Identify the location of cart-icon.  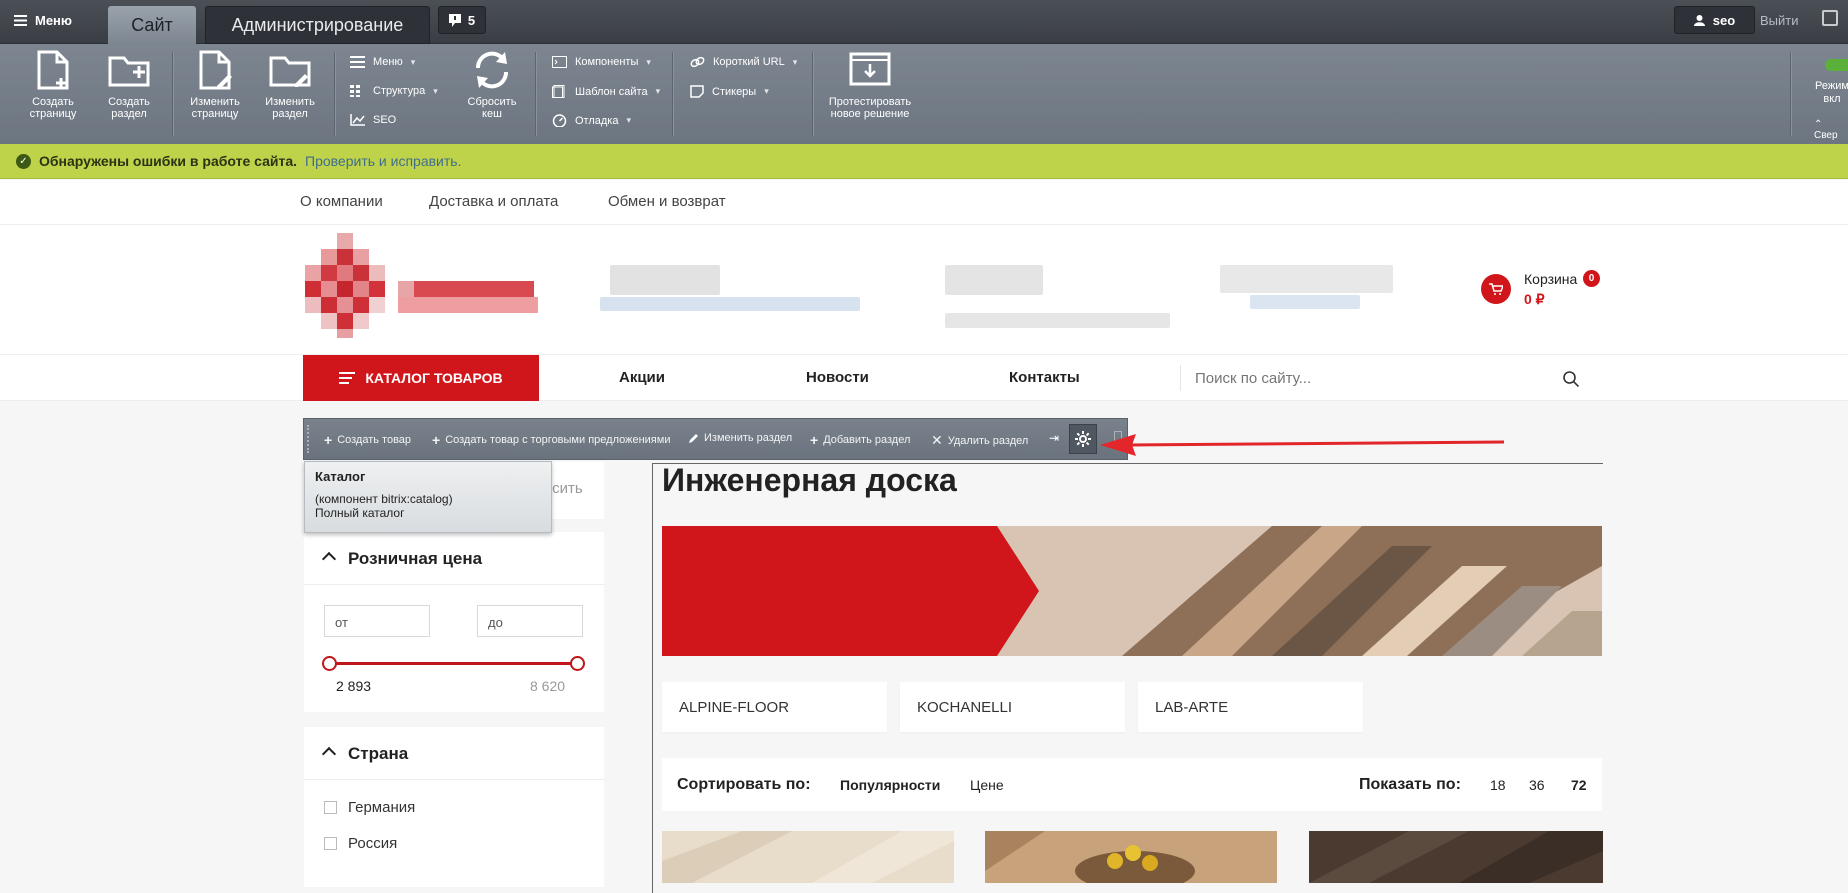
(1496, 289).